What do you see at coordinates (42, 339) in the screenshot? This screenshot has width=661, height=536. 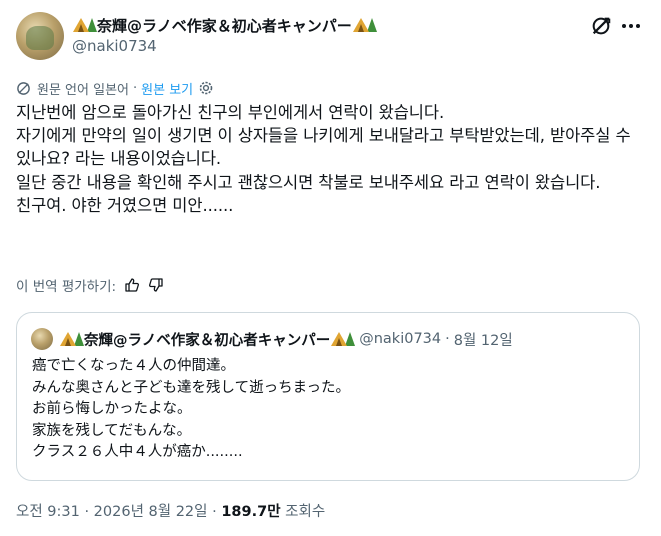 I see `quoted-author-avatar` at bounding box center [42, 339].